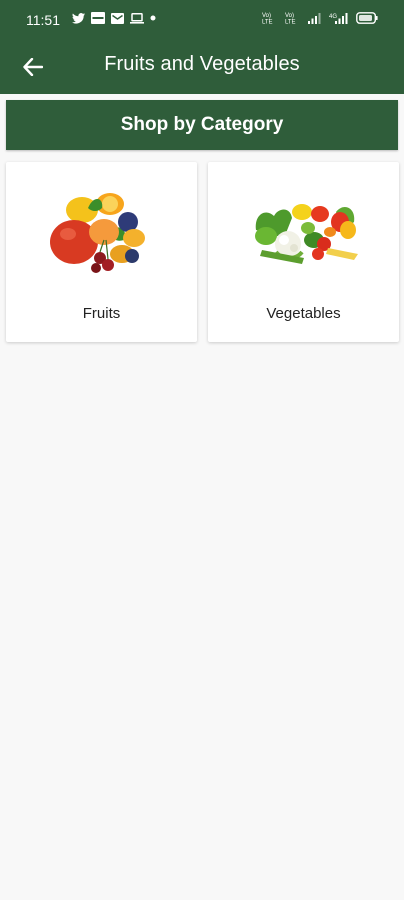 Image resolution: width=404 pixels, height=900 pixels. What do you see at coordinates (303, 242) in the screenshot?
I see `vegetables-image` at bounding box center [303, 242].